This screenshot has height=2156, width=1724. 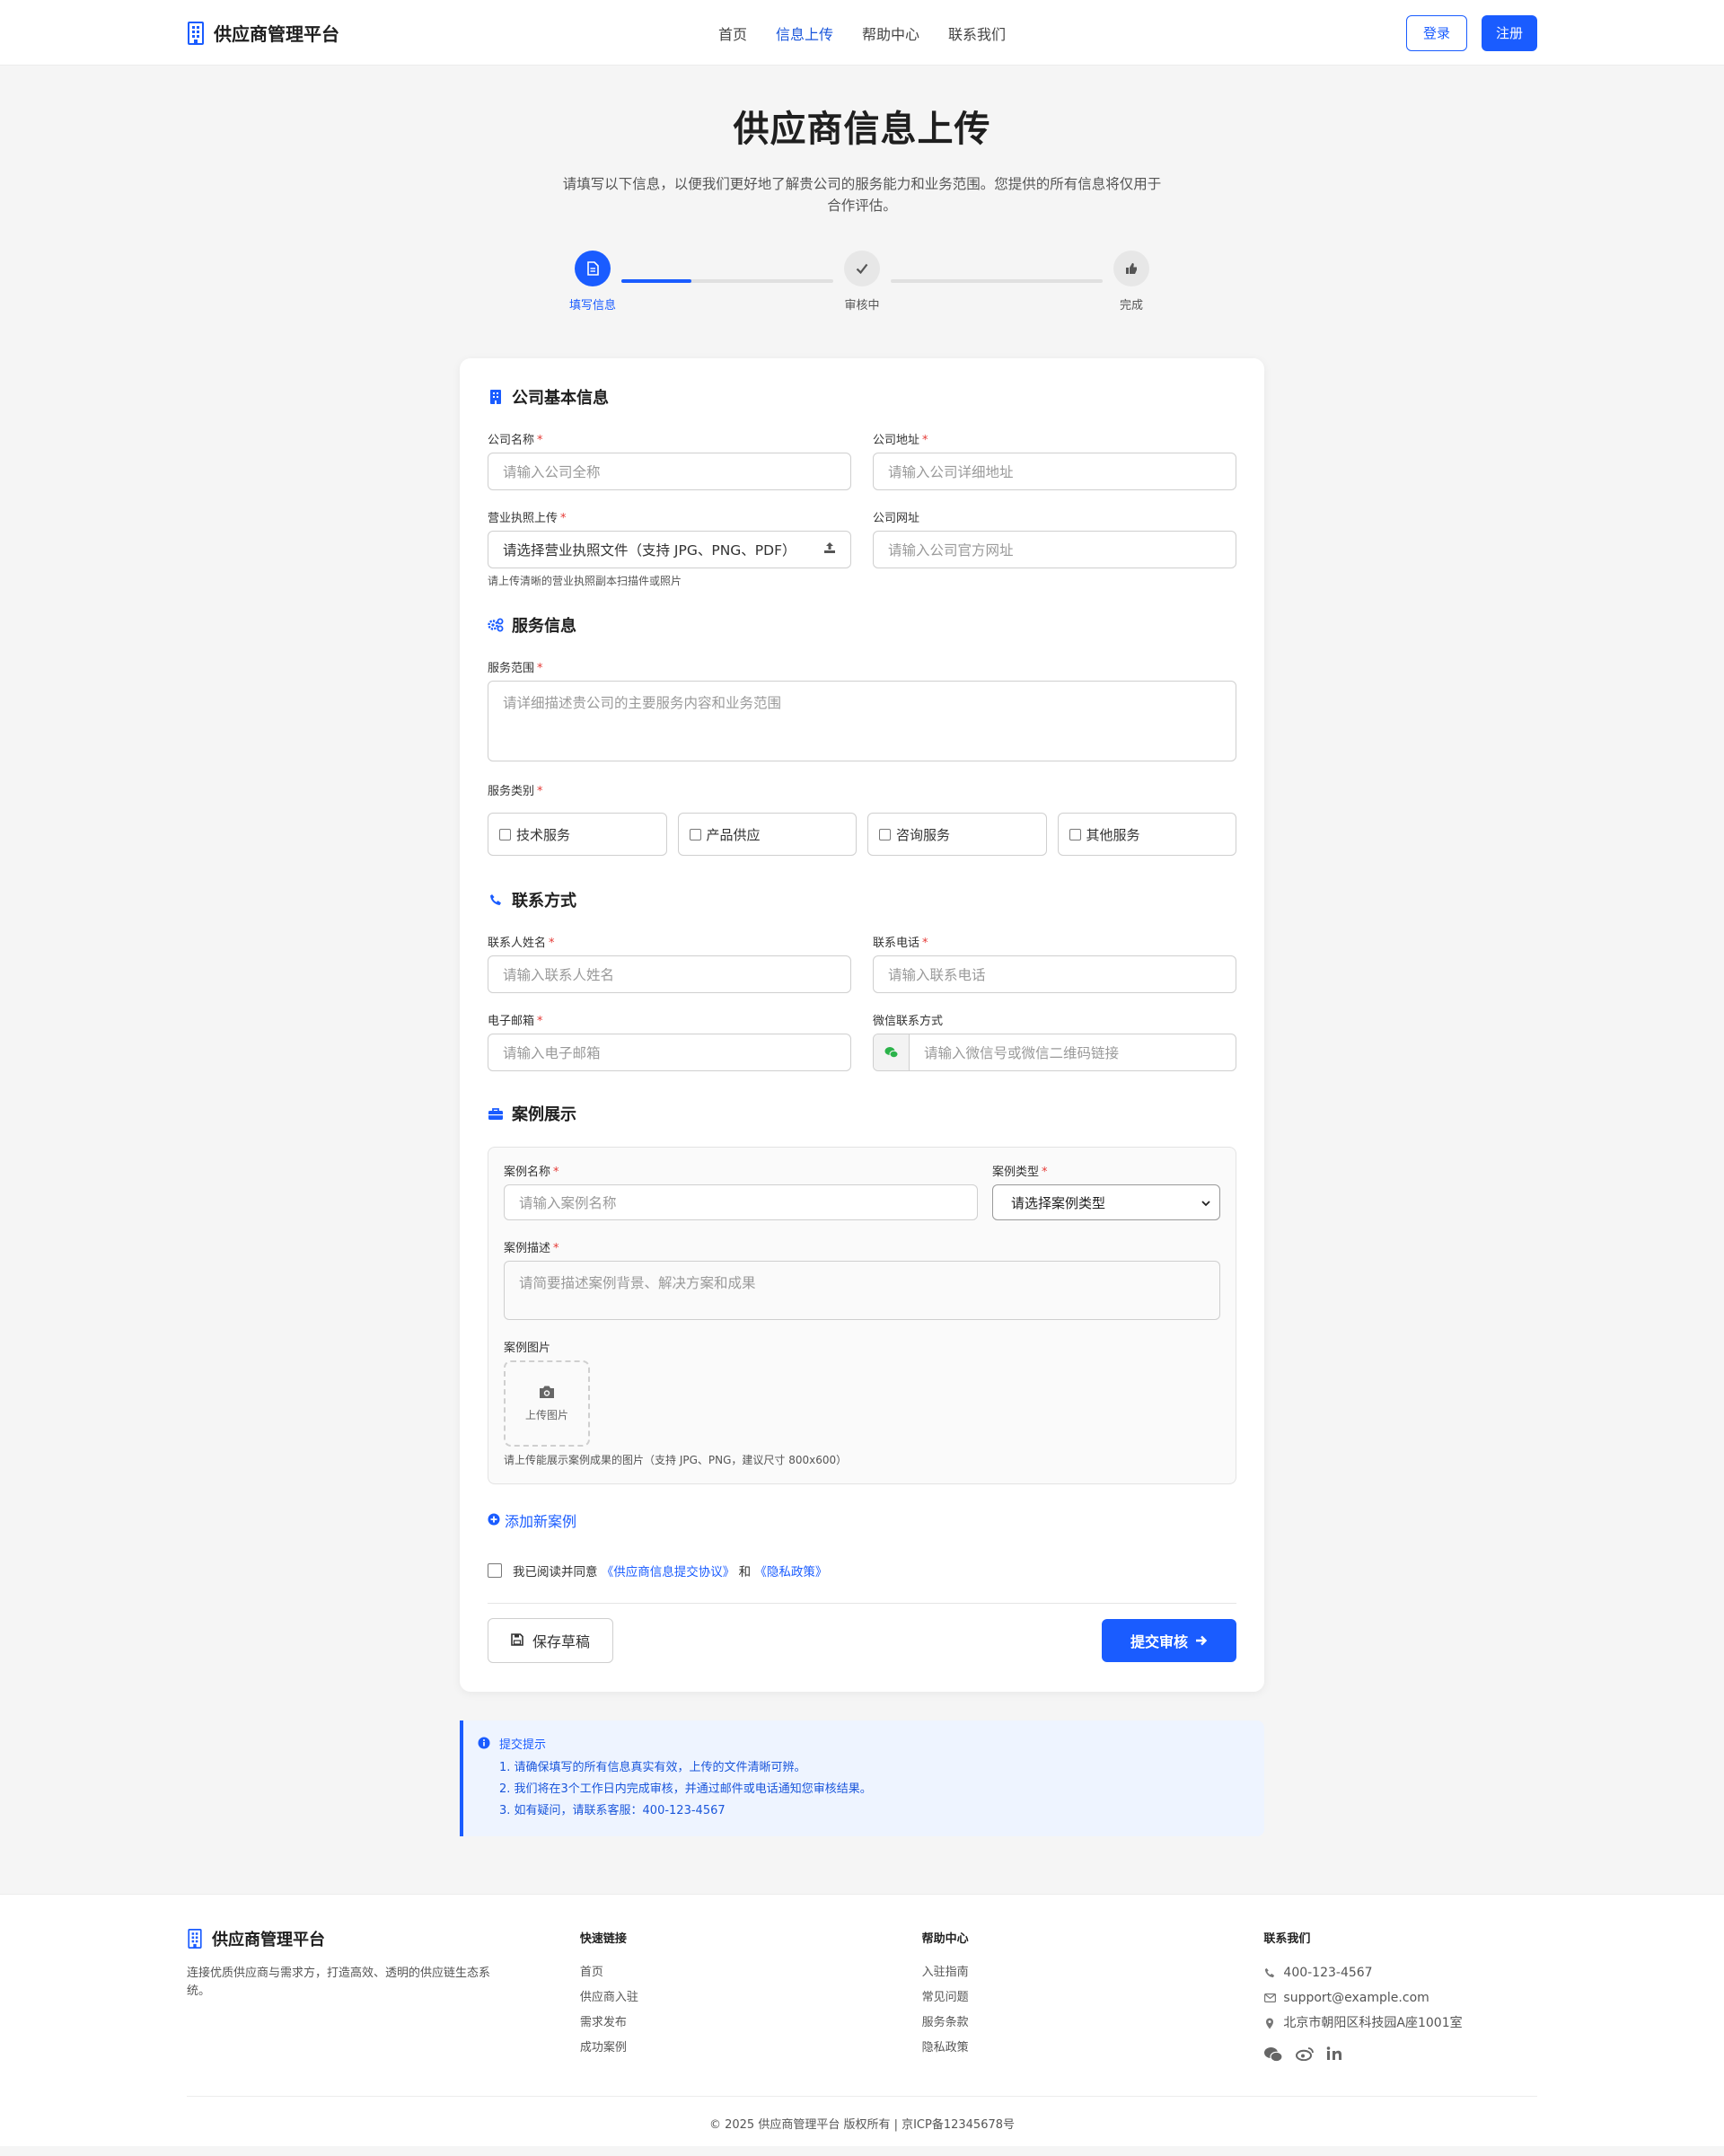 I want to click on agreement-and: 和, so click(x=745, y=1572).